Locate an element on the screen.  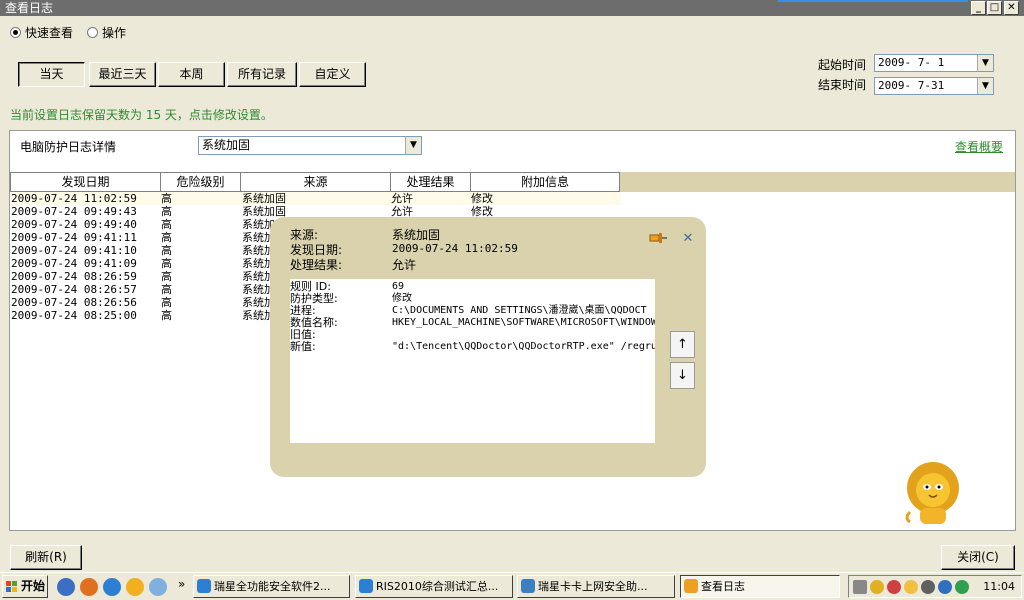
view-mode-group: 快速查看 操作 is located at coordinates (73, 32).